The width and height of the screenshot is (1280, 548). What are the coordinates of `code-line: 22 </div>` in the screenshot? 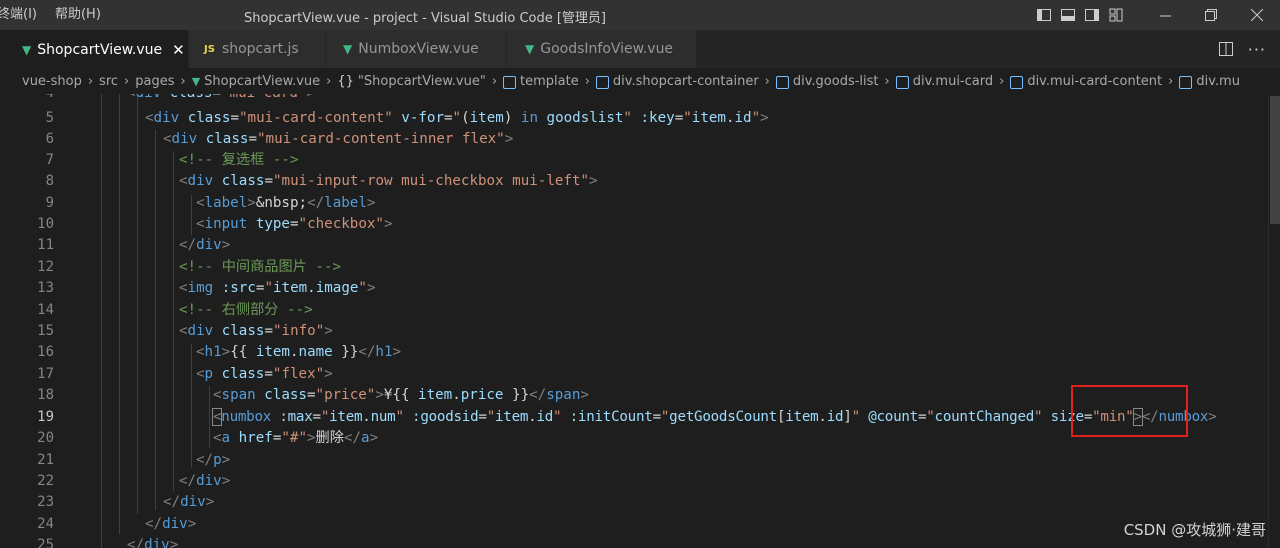 It's located at (134, 481).